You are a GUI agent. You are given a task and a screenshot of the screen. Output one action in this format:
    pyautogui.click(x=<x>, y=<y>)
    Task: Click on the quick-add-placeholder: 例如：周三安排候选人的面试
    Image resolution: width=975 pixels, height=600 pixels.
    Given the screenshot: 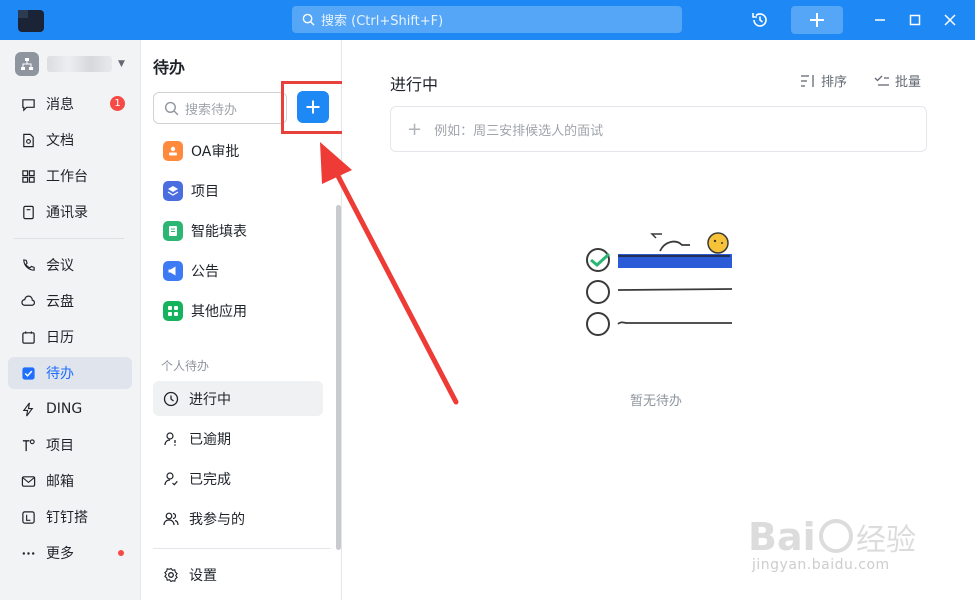 What is the action you would take?
    pyautogui.click(x=519, y=131)
    